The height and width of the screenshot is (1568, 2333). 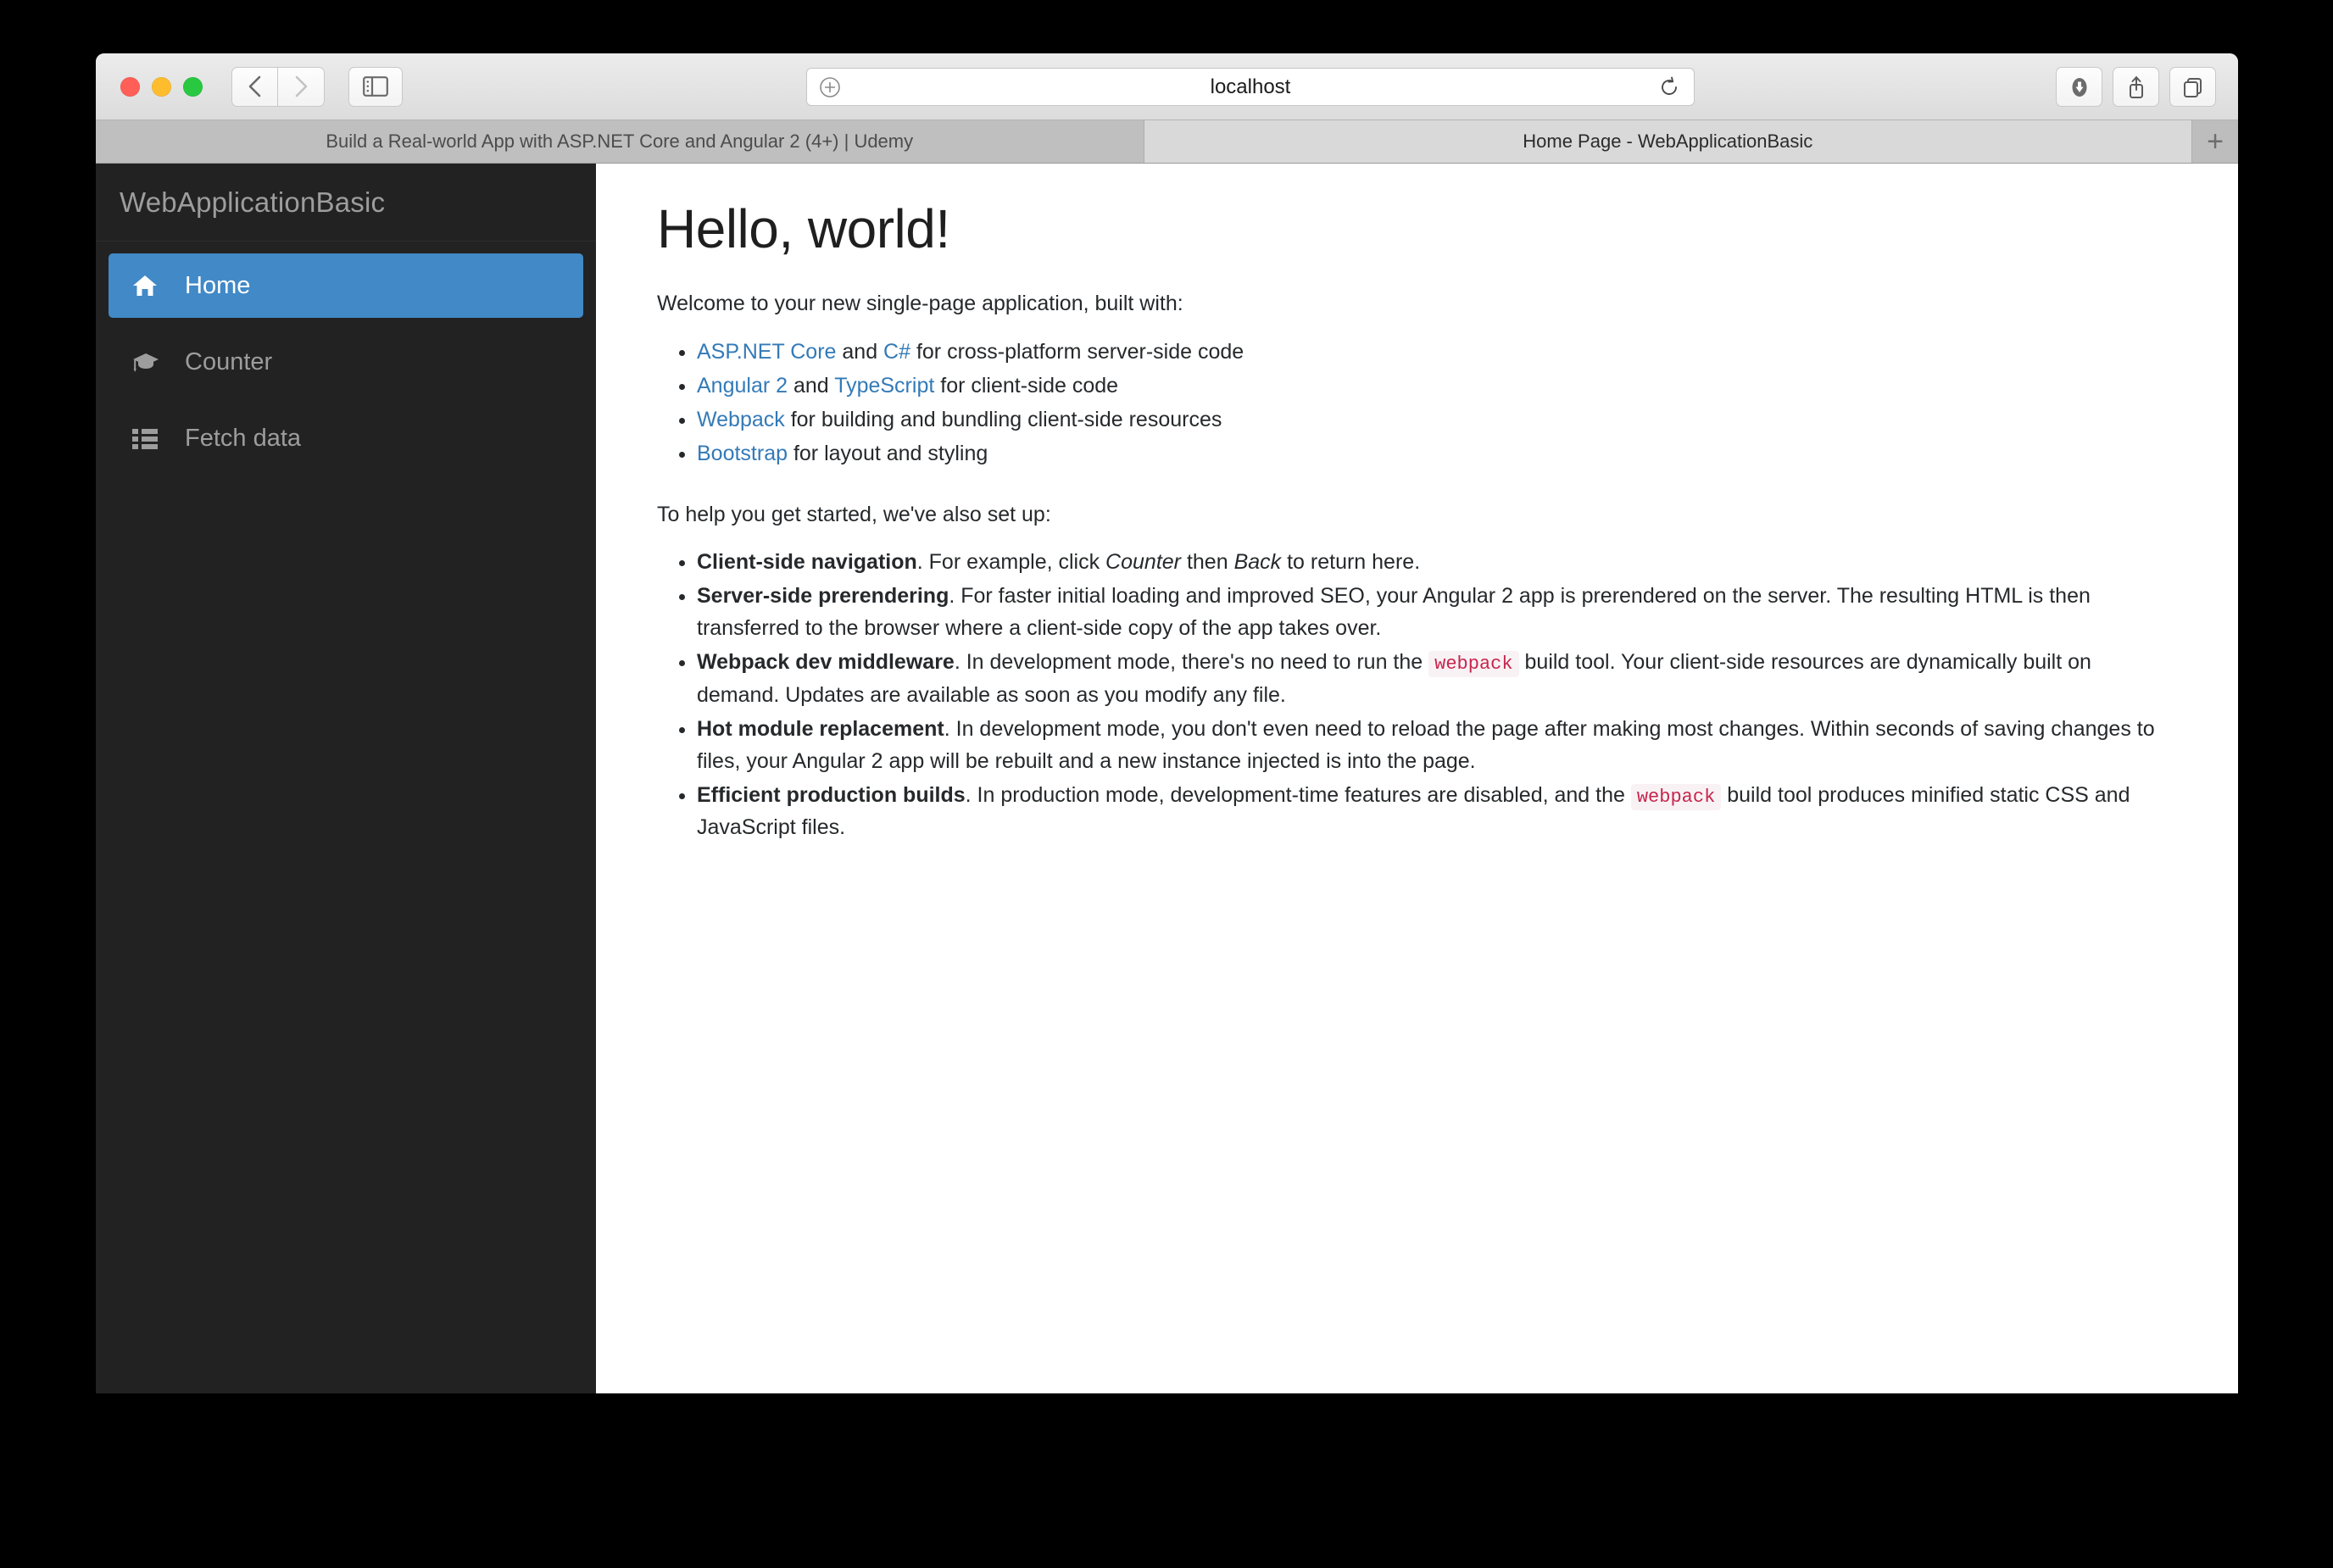 I want to click on list-item: Bootstrap for layout and styling, so click(x=1442, y=453).